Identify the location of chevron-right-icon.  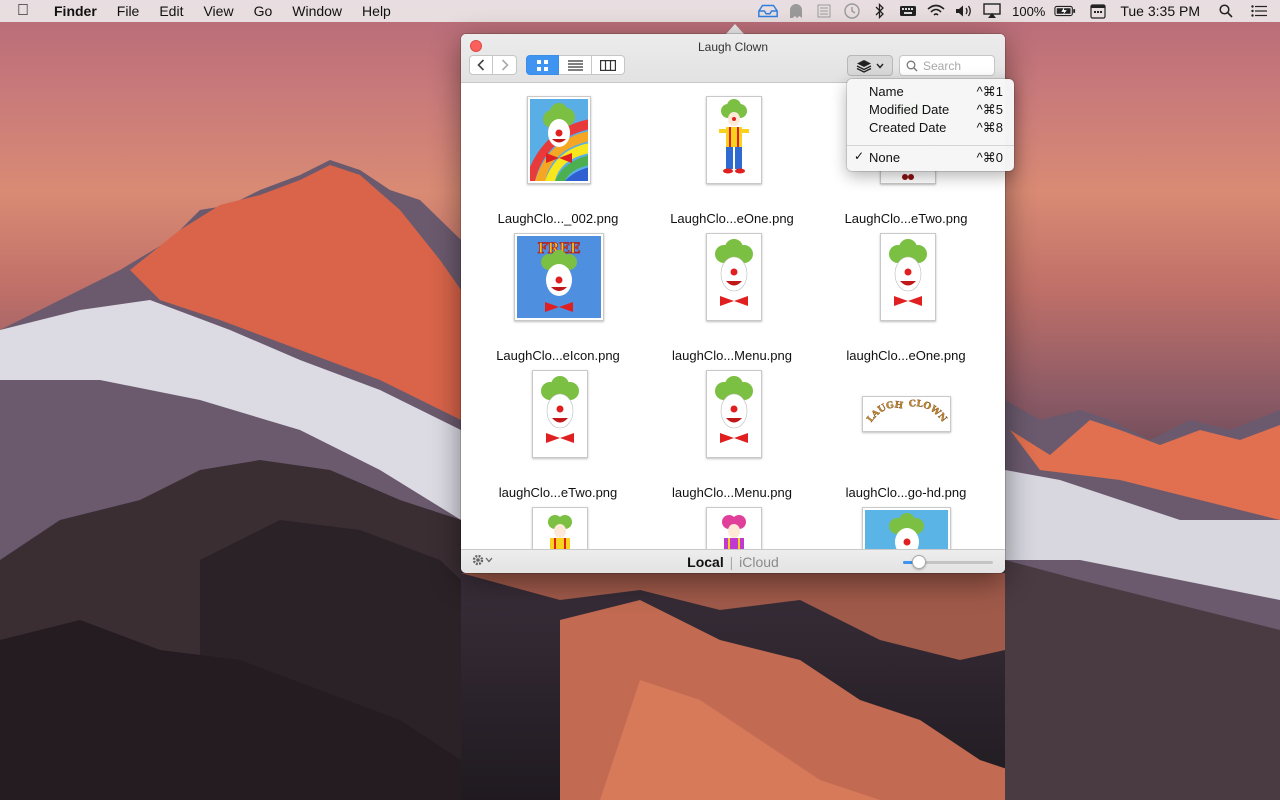
(505, 65).